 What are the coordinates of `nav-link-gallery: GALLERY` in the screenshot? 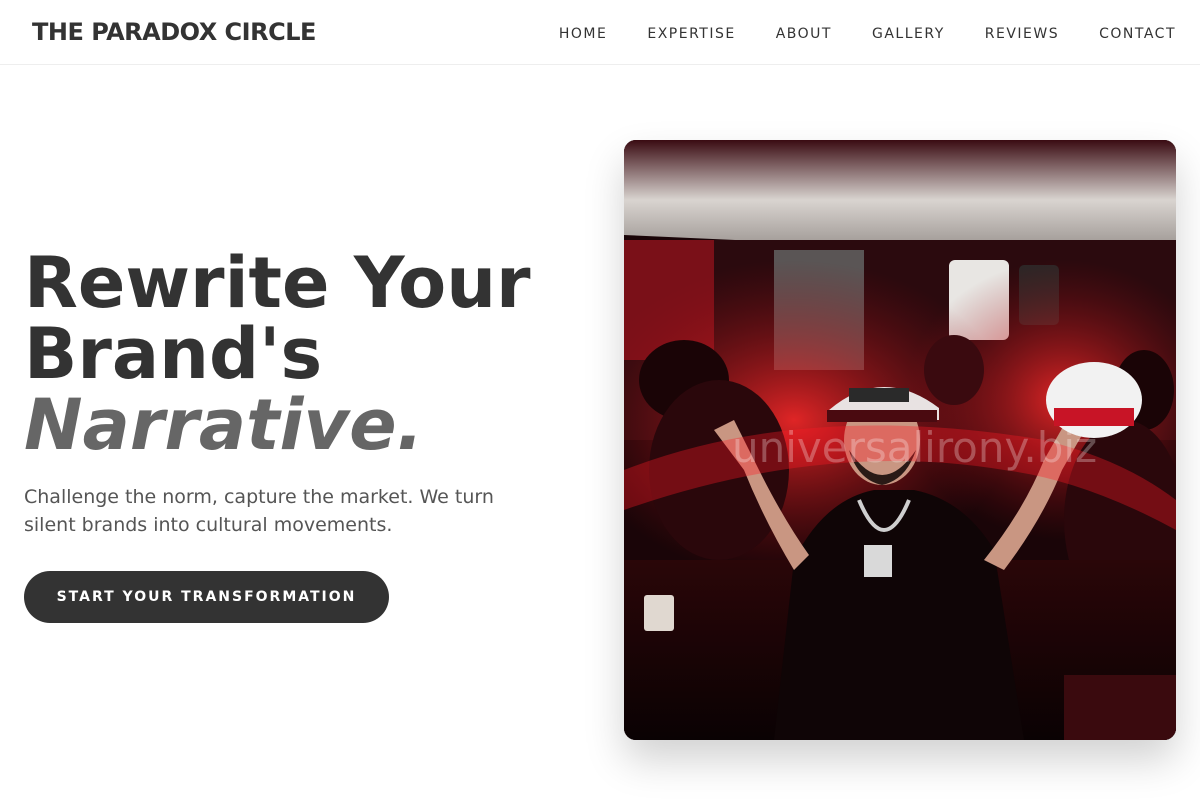 It's located at (908, 34).